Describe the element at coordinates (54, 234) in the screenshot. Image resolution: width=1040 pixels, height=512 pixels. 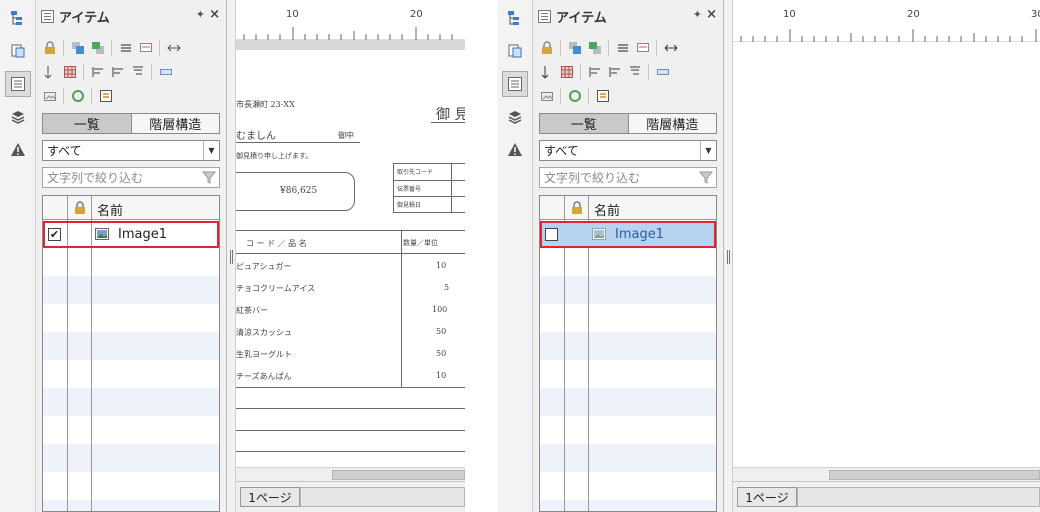
I see `visibility-checkbox: ✔` at that location.